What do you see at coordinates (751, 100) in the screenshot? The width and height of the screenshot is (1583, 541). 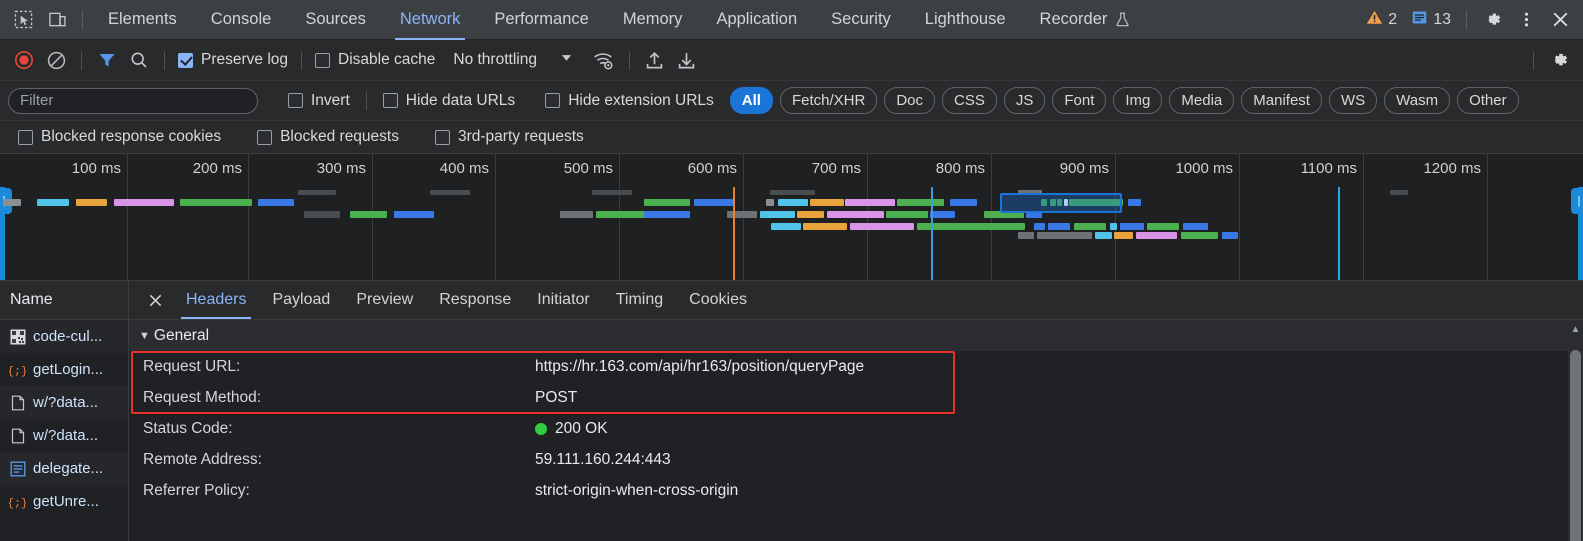 I see `type-filter-all: All` at bounding box center [751, 100].